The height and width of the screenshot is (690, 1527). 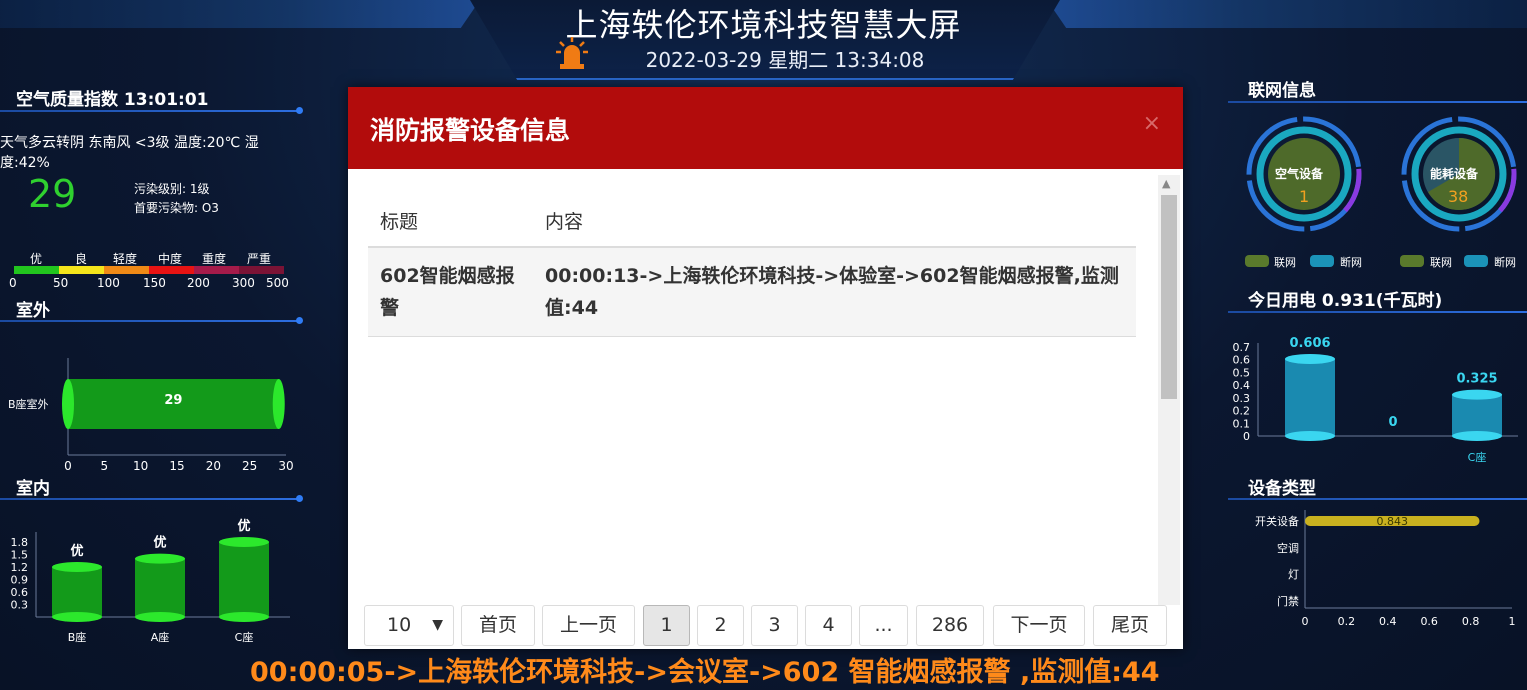 What do you see at coordinates (125, 259) in the screenshot?
I see `aqi-scale-label: 轻度` at bounding box center [125, 259].